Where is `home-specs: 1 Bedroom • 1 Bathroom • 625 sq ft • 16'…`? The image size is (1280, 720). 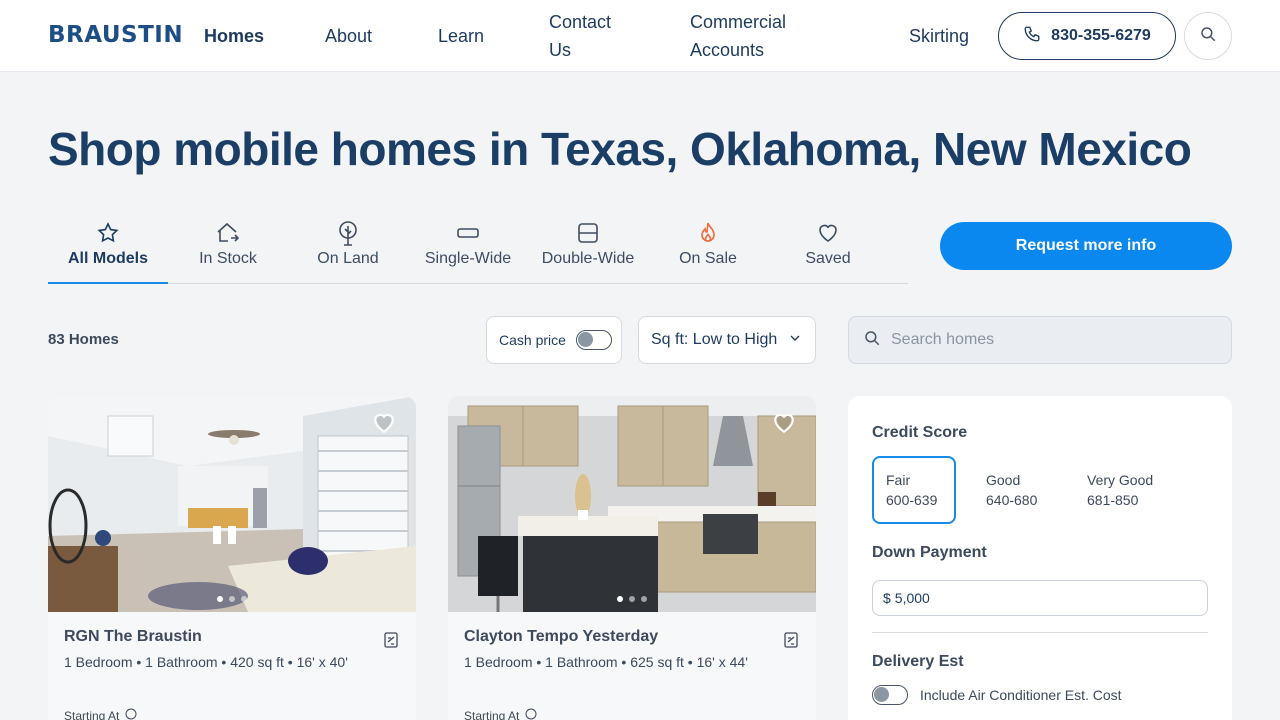 home-specs: 1 Bedroom • 1 Bathroom • 625 sq ft • 16'… is located at coordinates (606, 662).